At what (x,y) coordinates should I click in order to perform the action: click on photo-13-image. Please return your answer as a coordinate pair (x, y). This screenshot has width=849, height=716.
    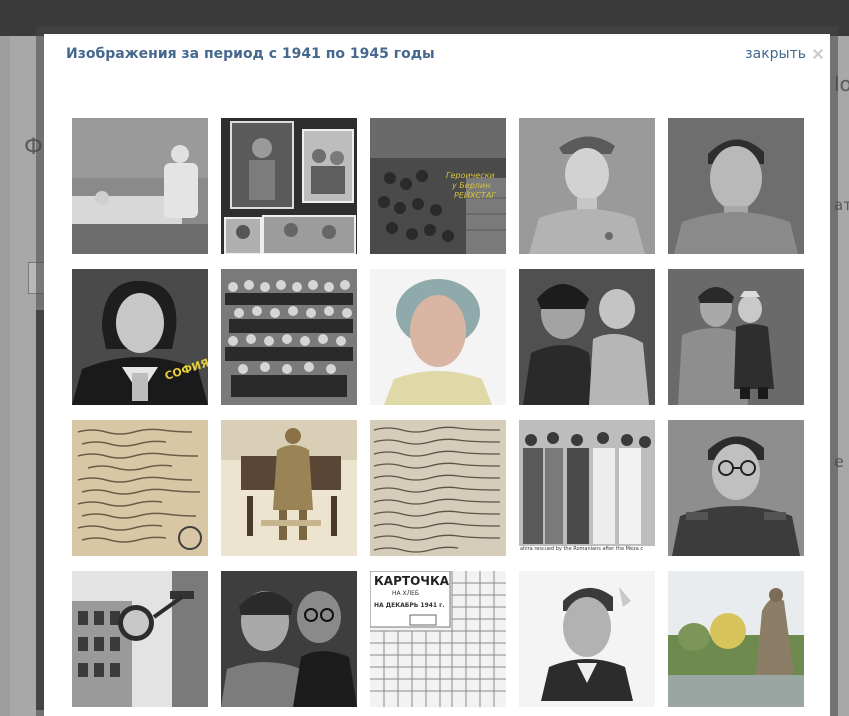
    Looking at the image, I should click on (438, 488).